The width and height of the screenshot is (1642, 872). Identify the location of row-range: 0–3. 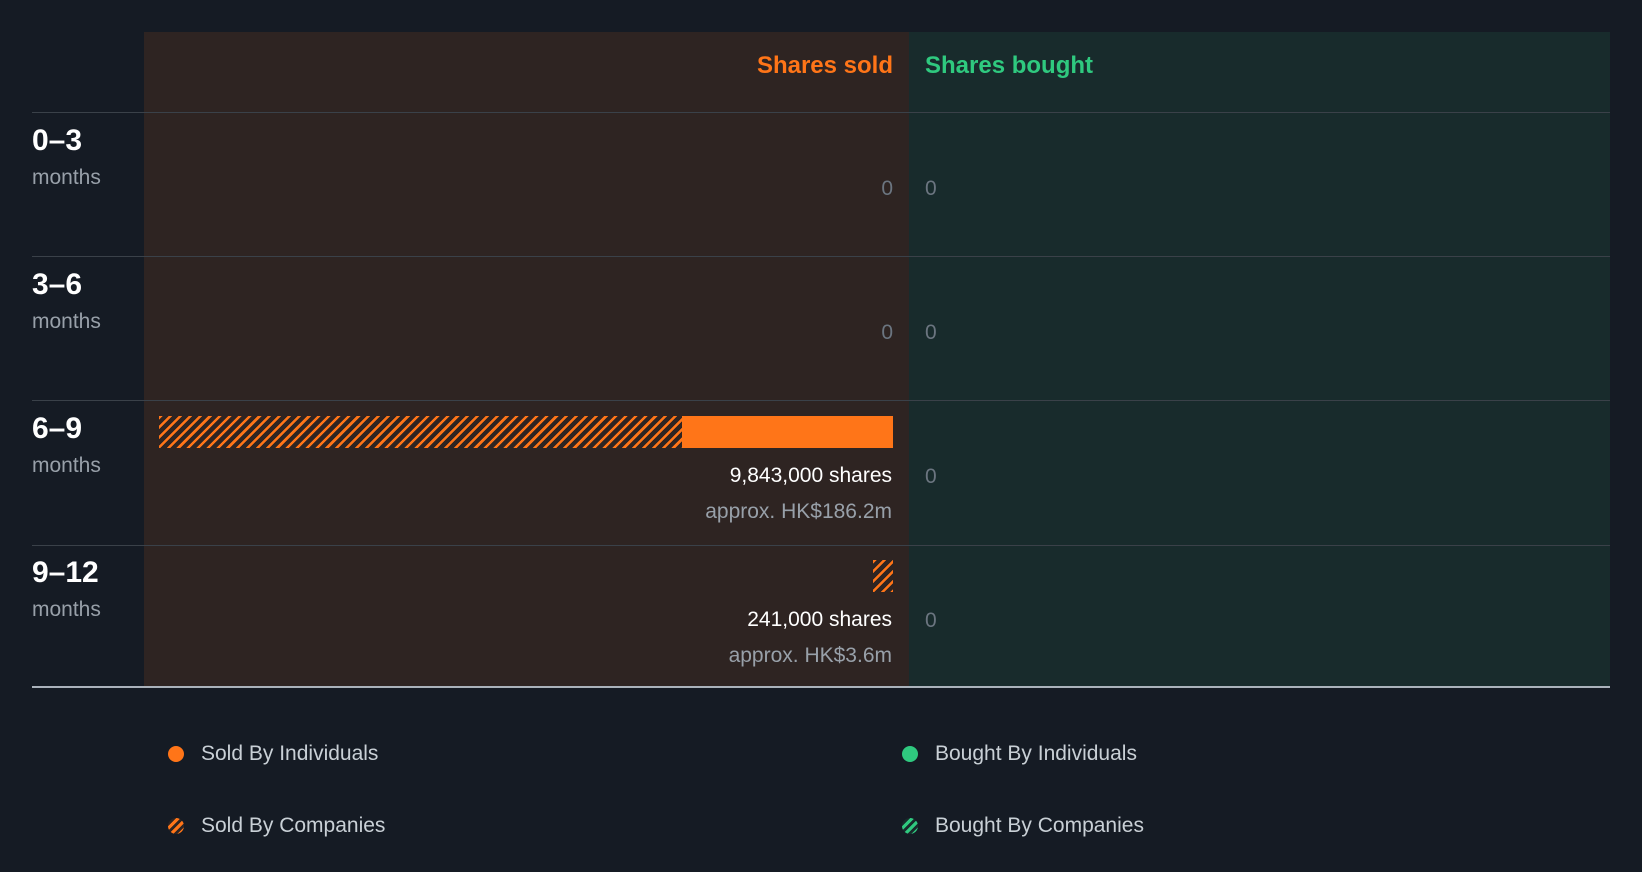
(57, 140).